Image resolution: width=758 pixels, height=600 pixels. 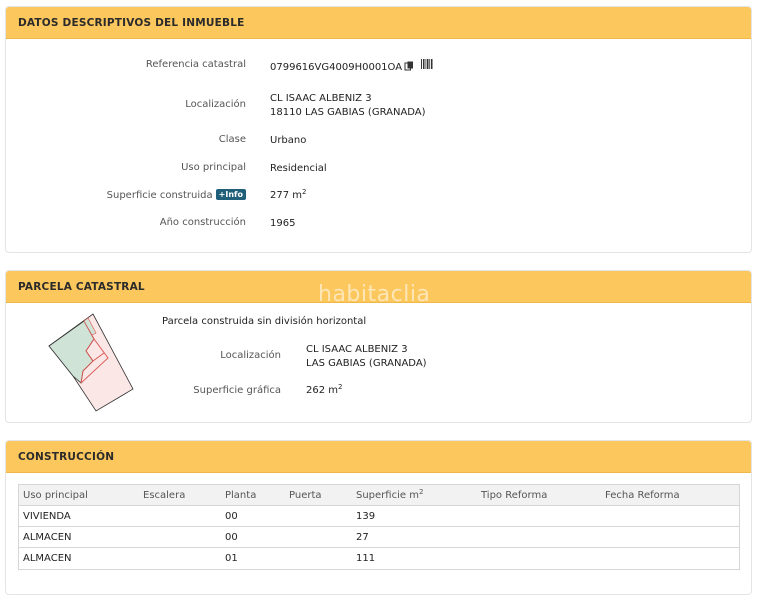 I want to click on cell-uso: VIVIENDA, so click(x=47, y=516).